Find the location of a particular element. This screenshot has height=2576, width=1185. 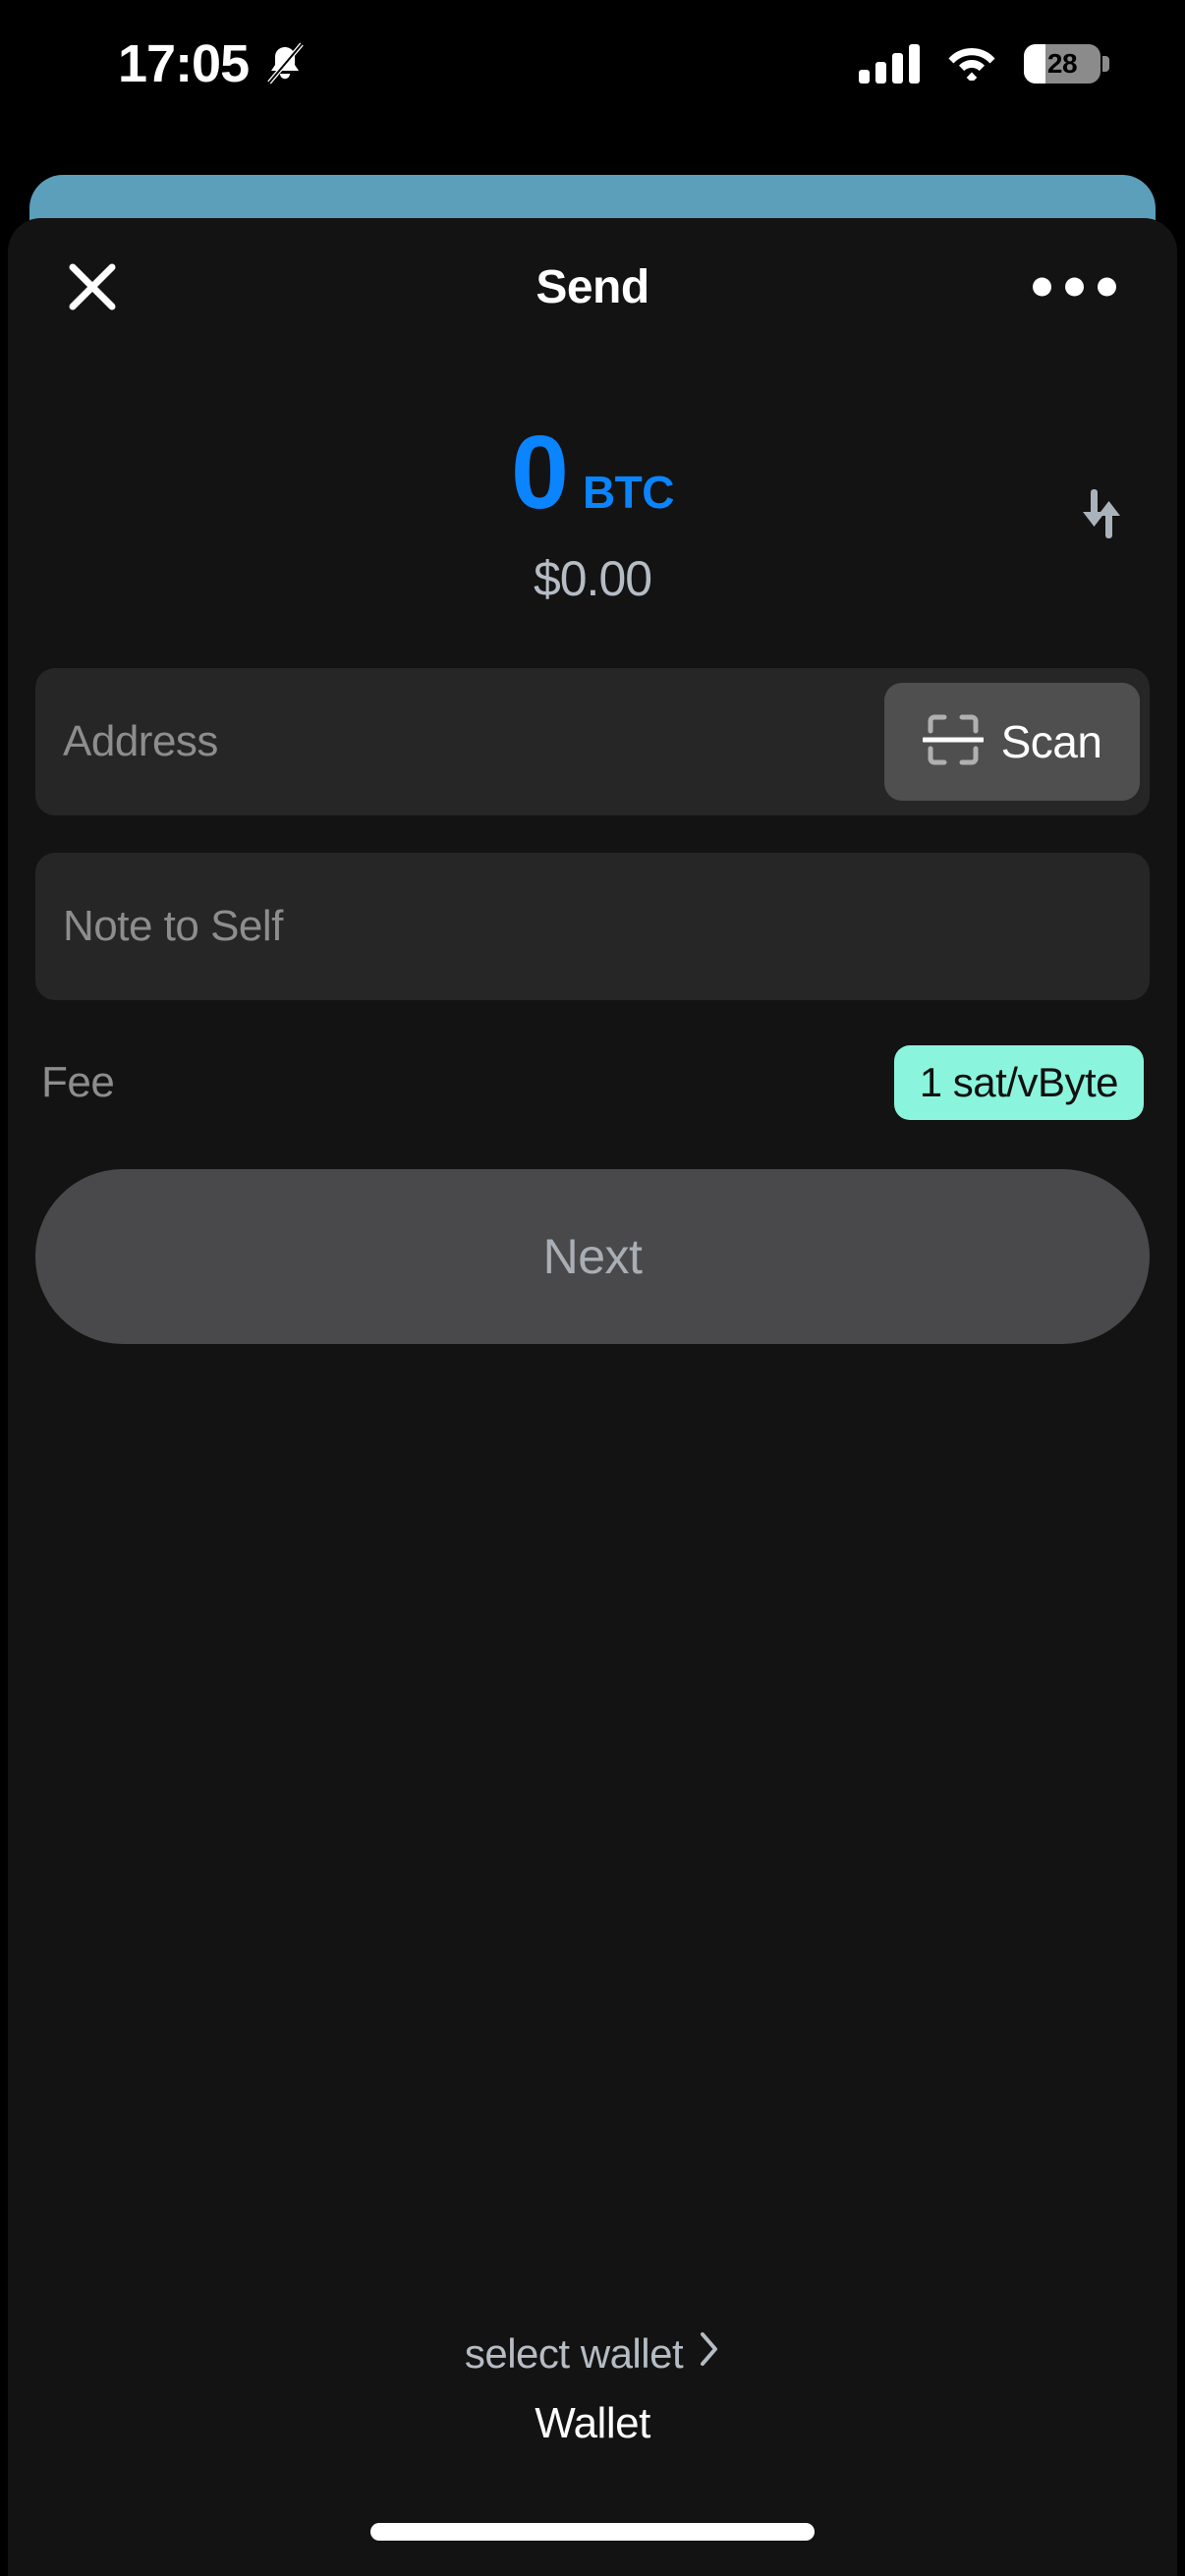

next-button: Next is located at coordinates (592, 1256).